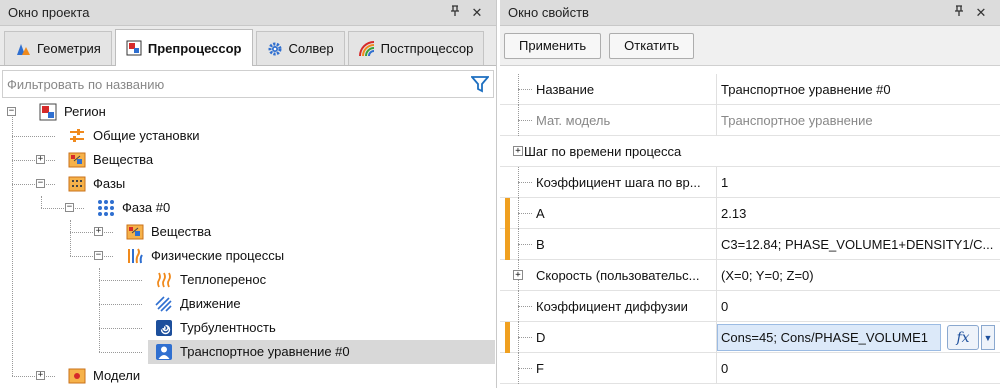  What do you see at coordinates (553, 45) in the screenshot?
I see `apply-button: Применить` at bounding box center [553, 45].